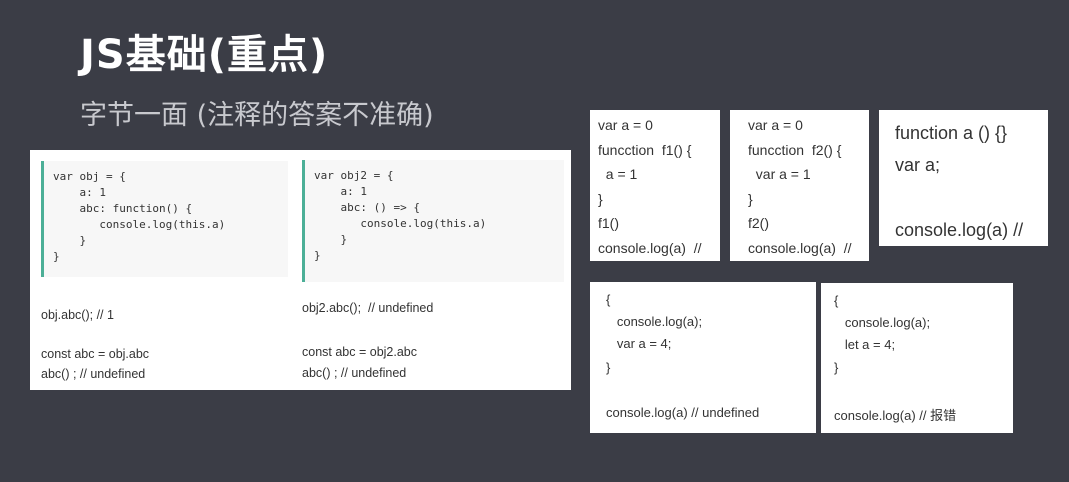  What do you see at coordinates (95, 354) in the screenshot?
I see `obj-const-text: const abc = obj.abc` at bounding box center [95, 354].